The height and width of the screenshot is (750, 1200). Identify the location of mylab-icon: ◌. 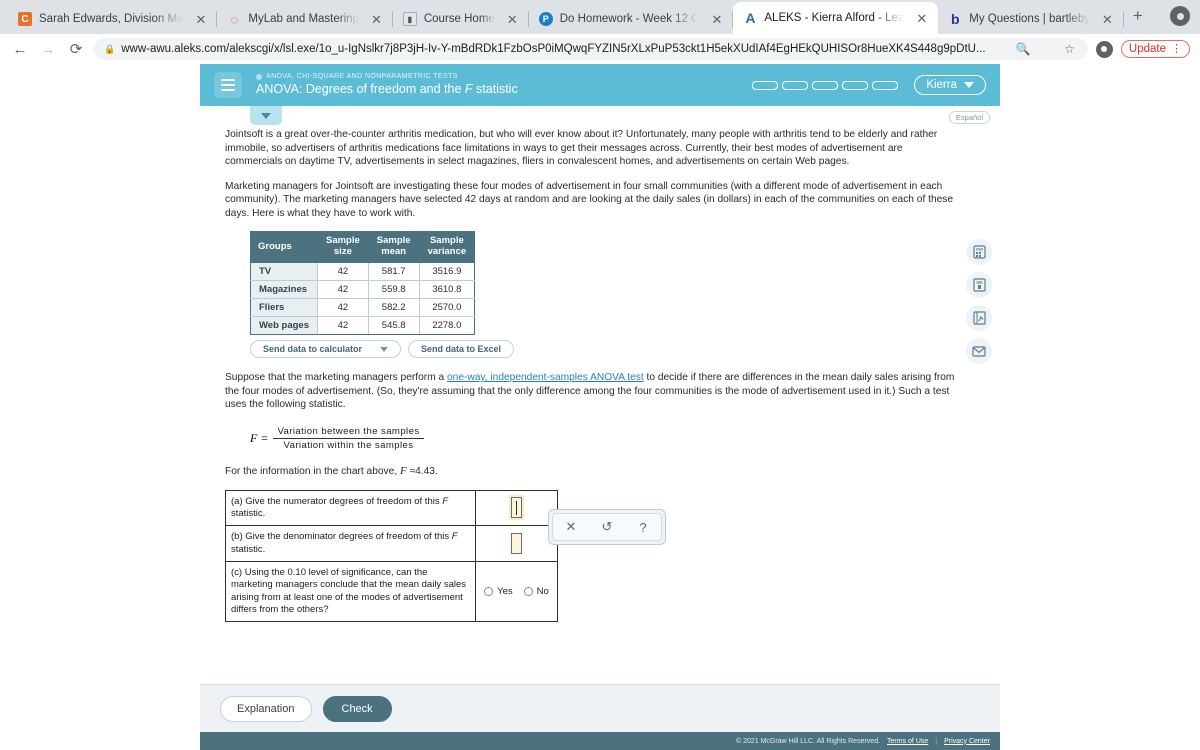
(234, 19).